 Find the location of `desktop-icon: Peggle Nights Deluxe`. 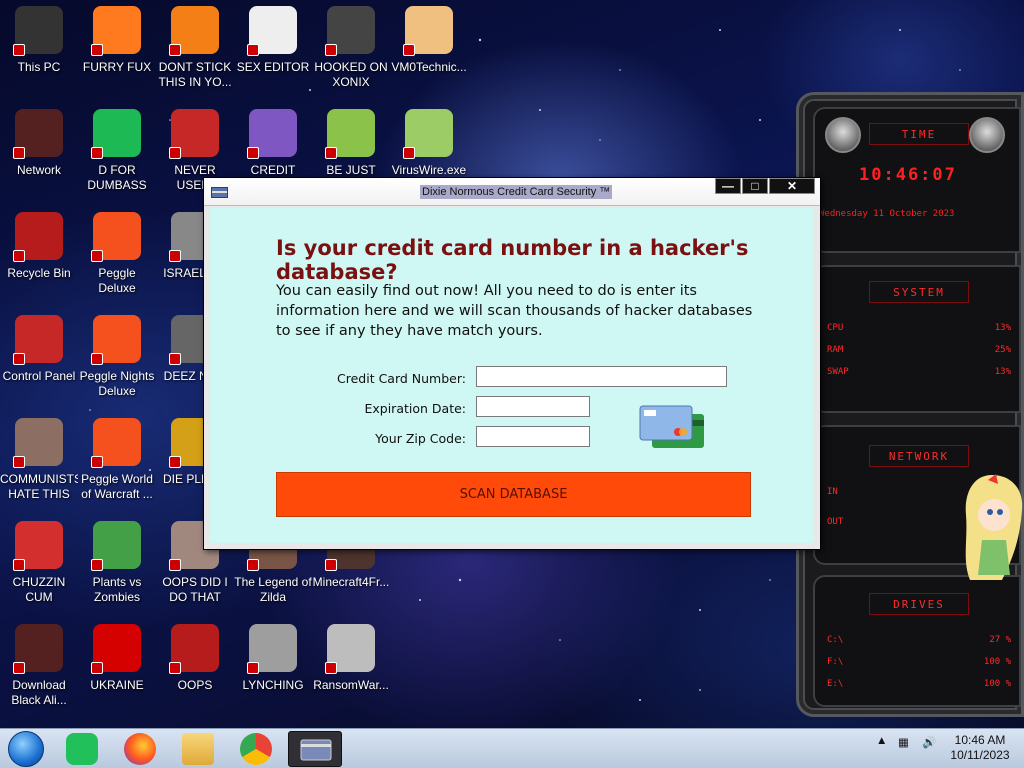

desktop-icon: Peggle Nights Deluxe is located at coordinates (117, 359).